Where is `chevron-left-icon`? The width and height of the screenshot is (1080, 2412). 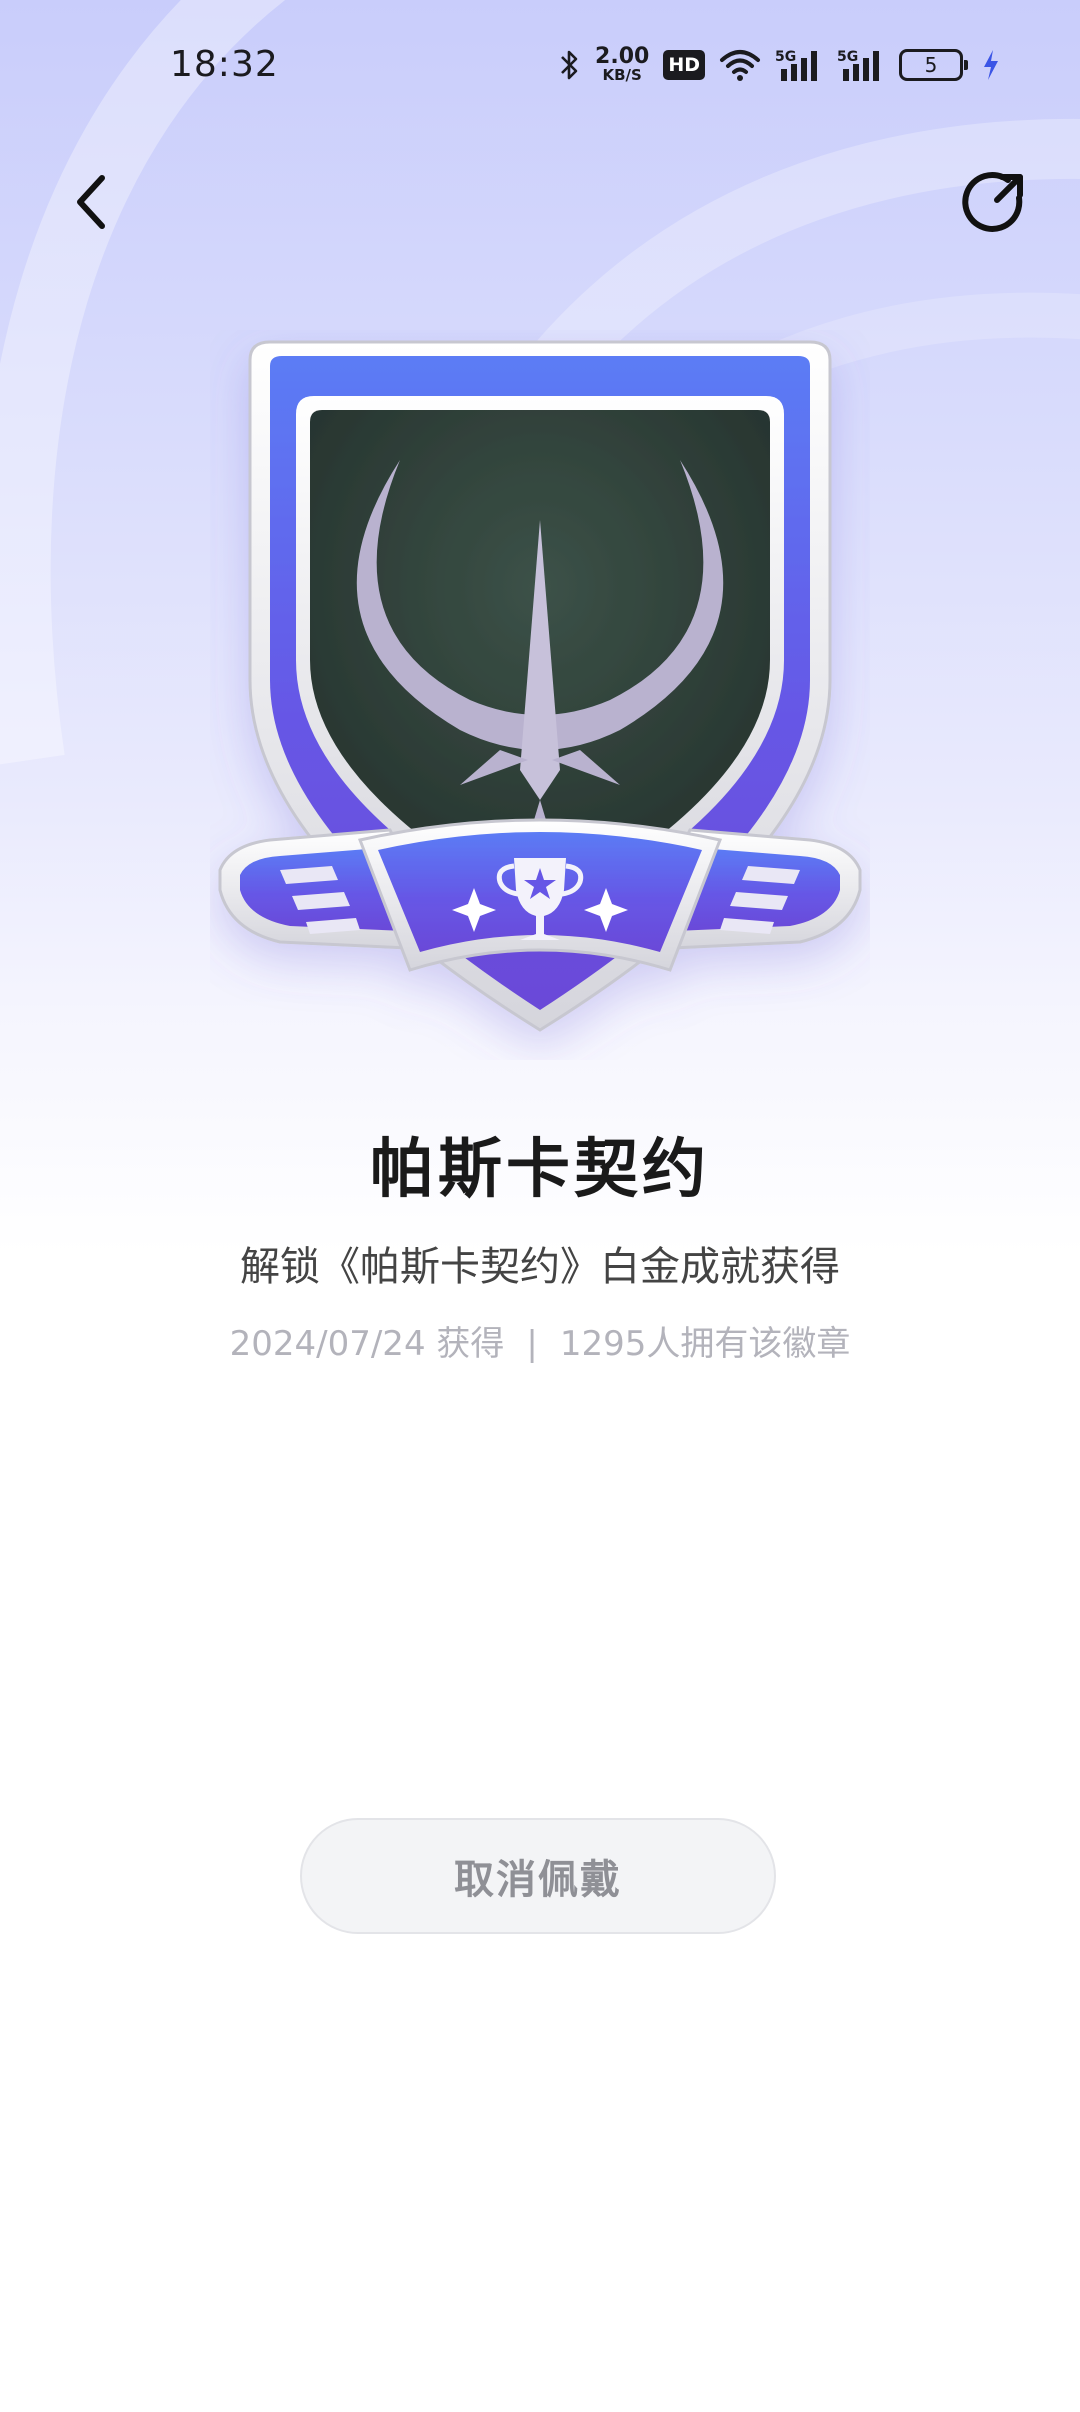 chevron-left-icon is located at coordinates (91, 202).